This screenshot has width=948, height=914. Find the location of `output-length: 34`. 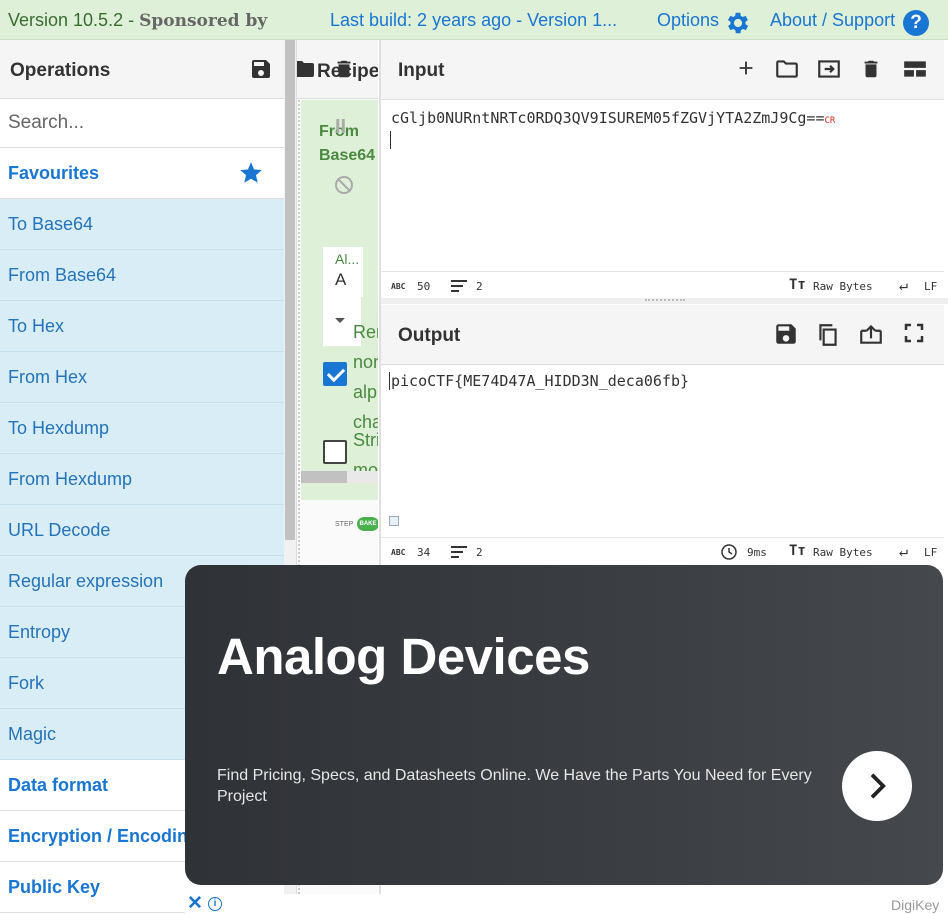

output-length: 34 is located at coordinates (424, 552).